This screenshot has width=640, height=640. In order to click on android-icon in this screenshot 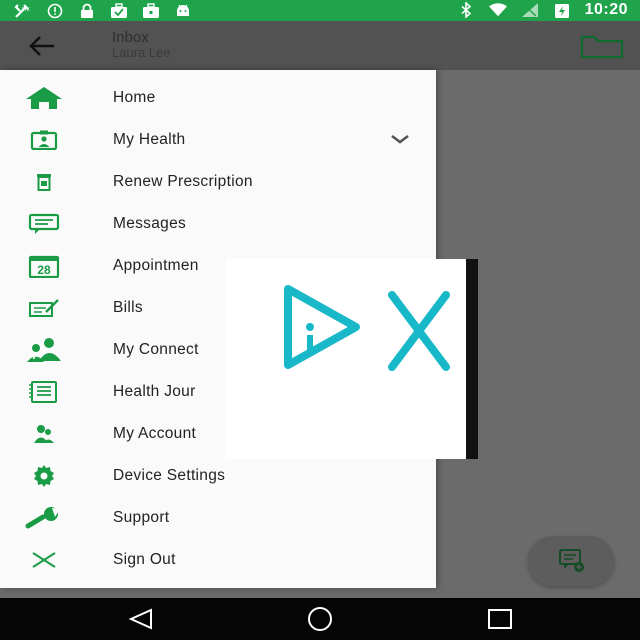, I will do `click(183, 10)`.